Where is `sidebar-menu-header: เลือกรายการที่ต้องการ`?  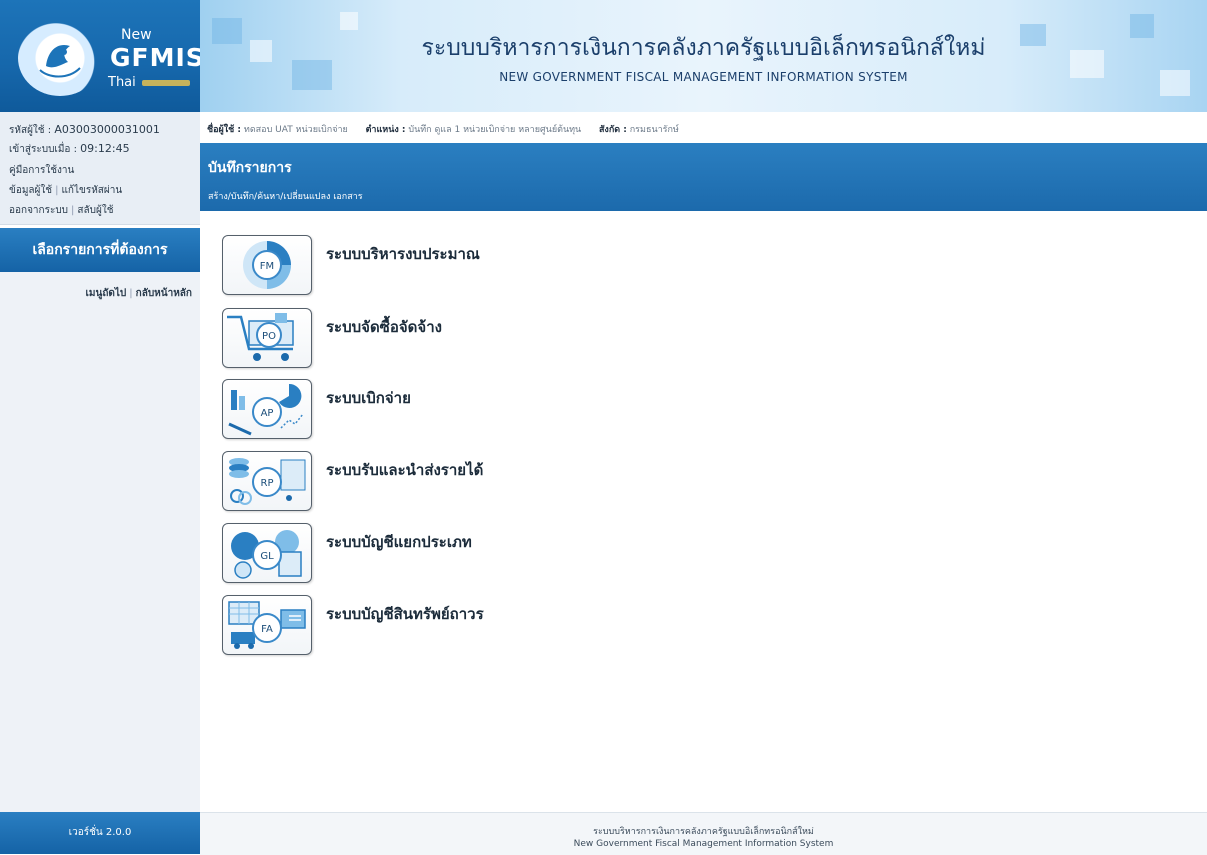
sidebar-menu-header: เลือกรายการที่ต้องการ is located at coordinates (100, 250).